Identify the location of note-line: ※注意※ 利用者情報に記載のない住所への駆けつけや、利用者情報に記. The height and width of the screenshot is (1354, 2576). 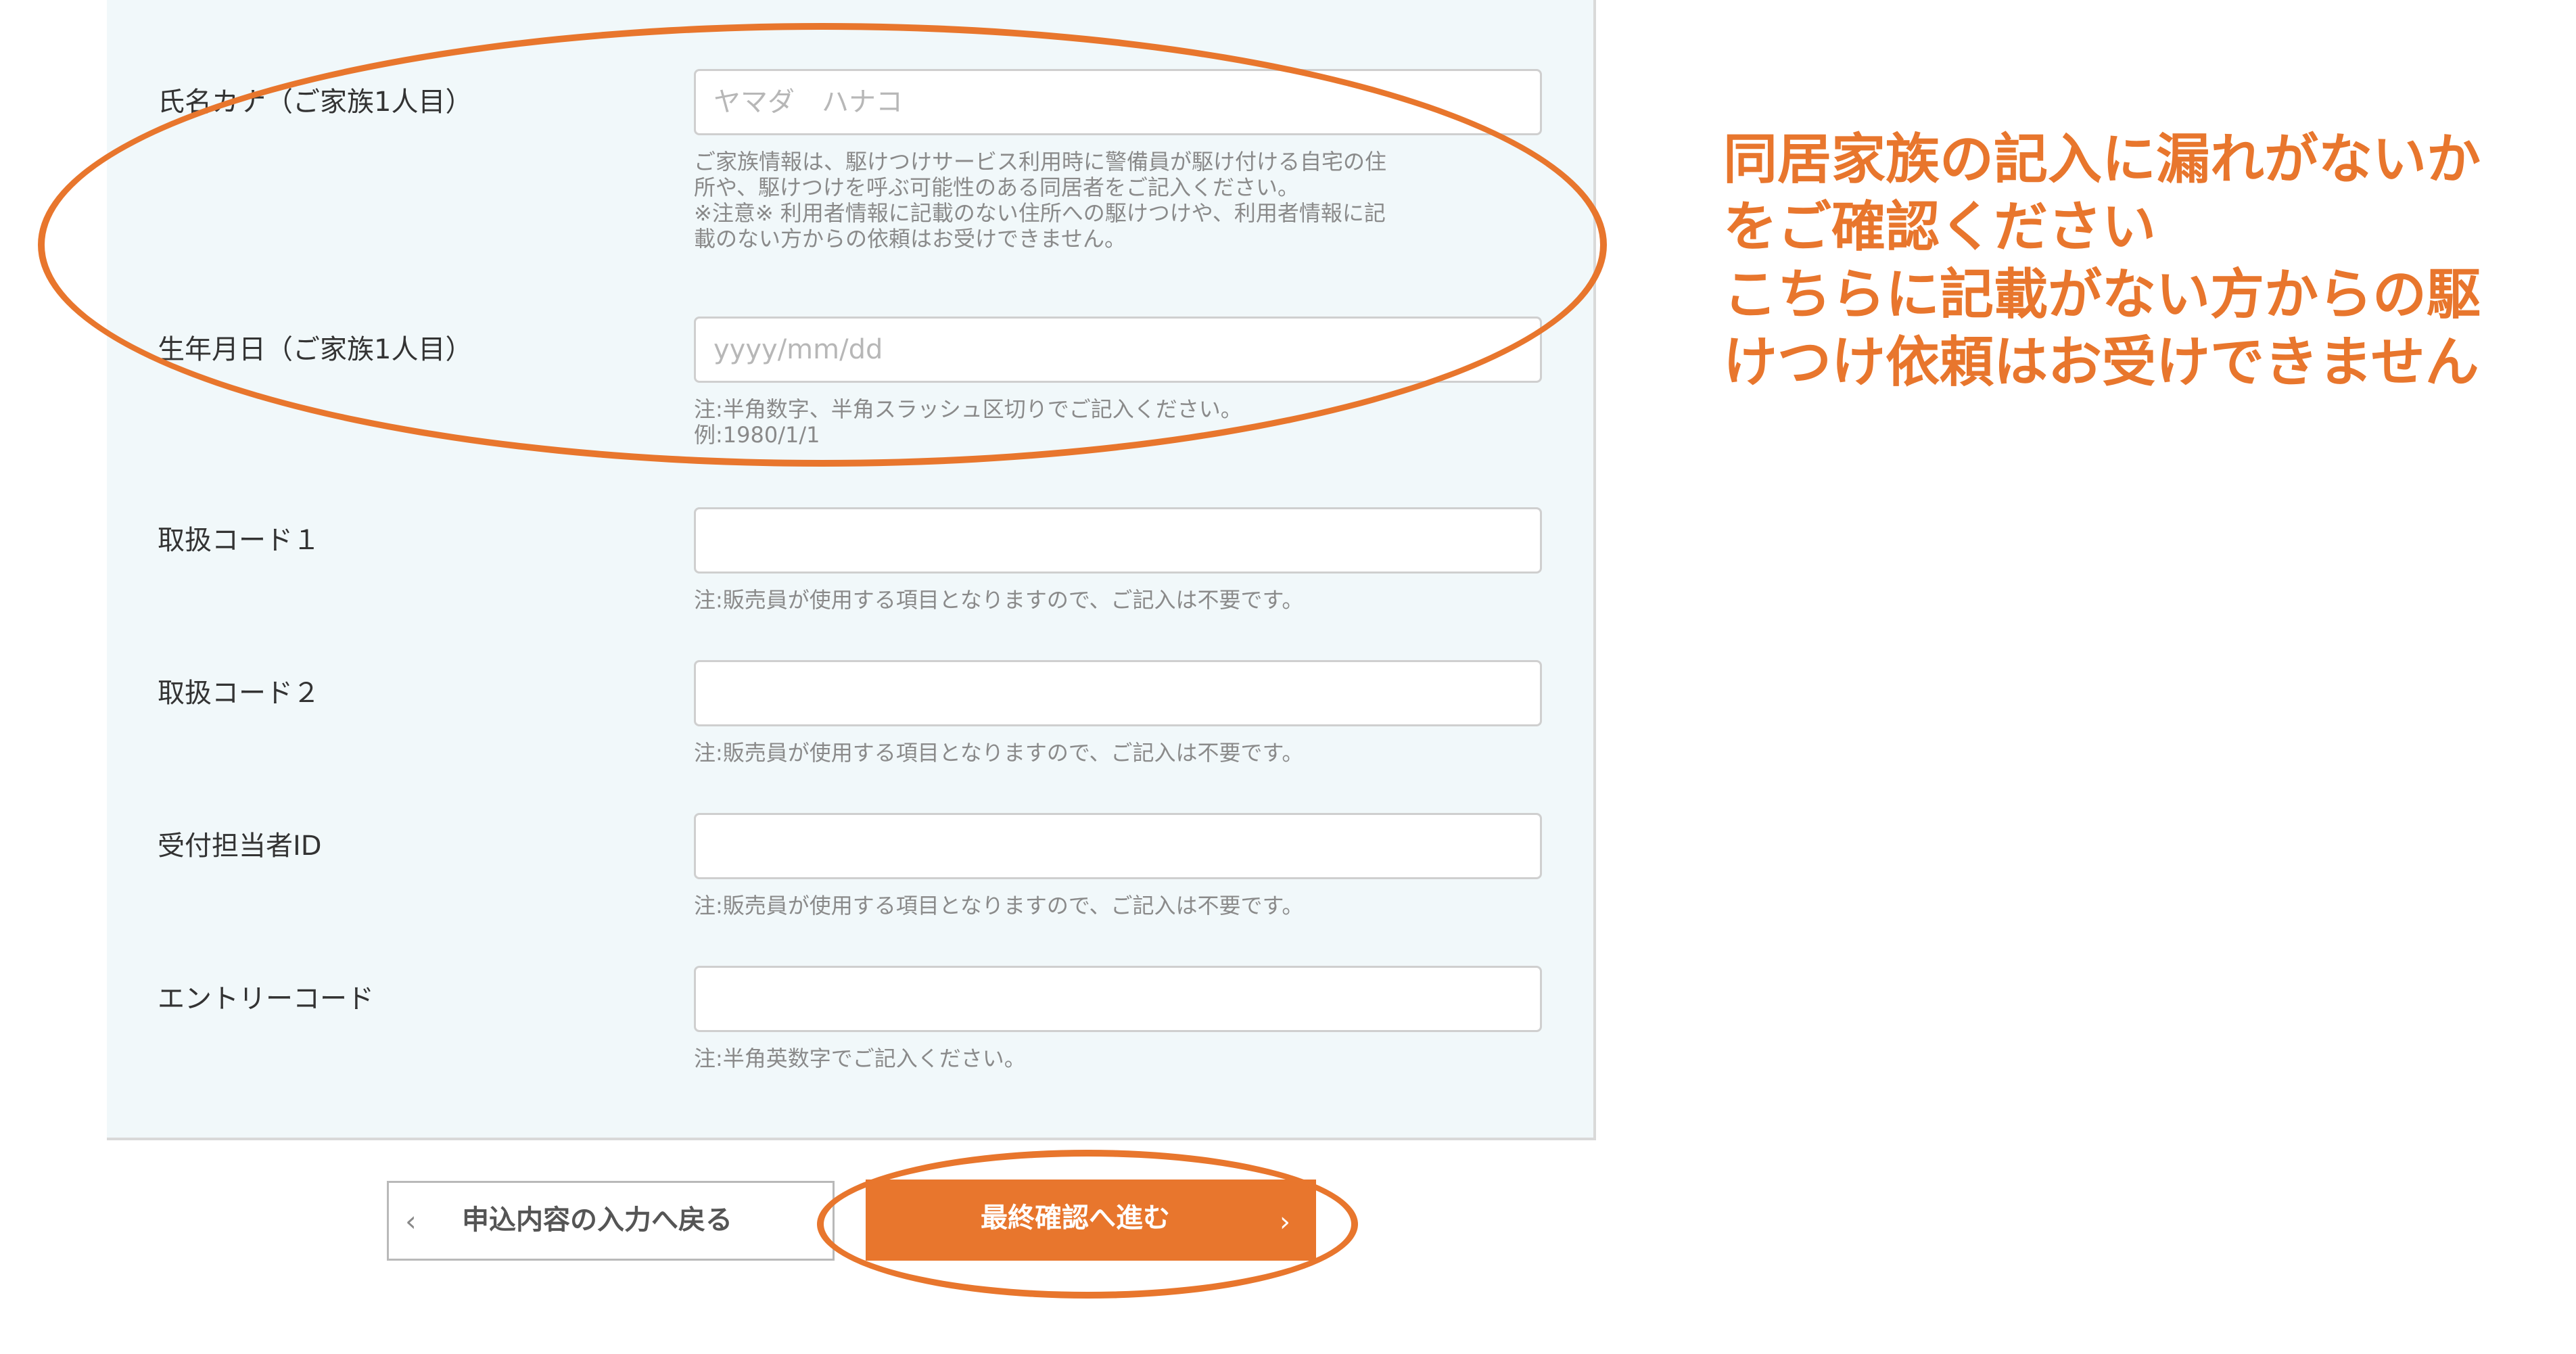
(1040, 213).